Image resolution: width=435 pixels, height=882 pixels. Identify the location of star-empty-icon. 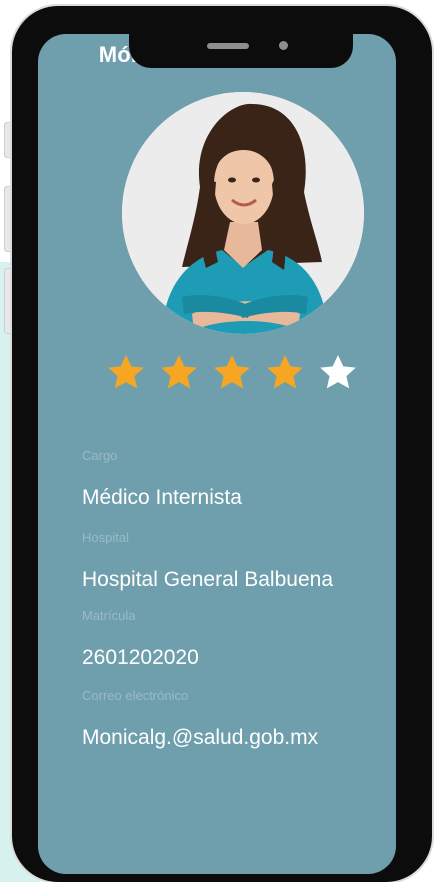
(338, 373).